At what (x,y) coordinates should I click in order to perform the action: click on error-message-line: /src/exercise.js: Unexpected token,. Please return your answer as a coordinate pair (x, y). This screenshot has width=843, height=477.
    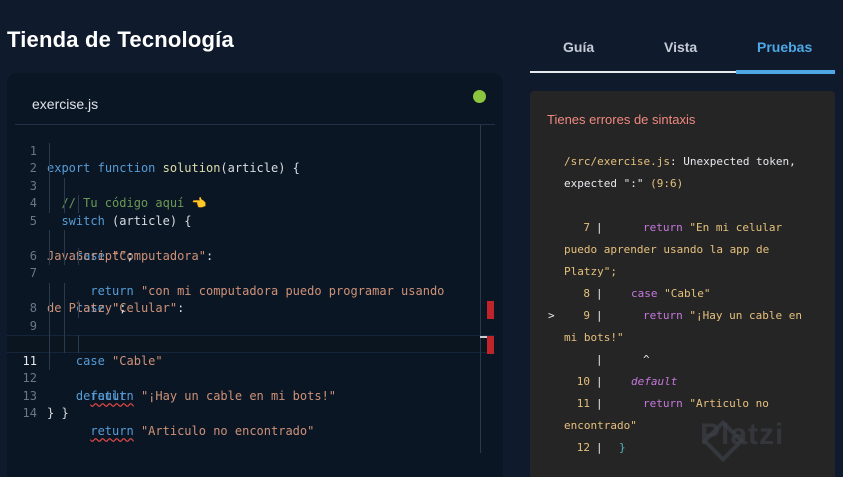
    Looking at the image, I should click on (680, 161).